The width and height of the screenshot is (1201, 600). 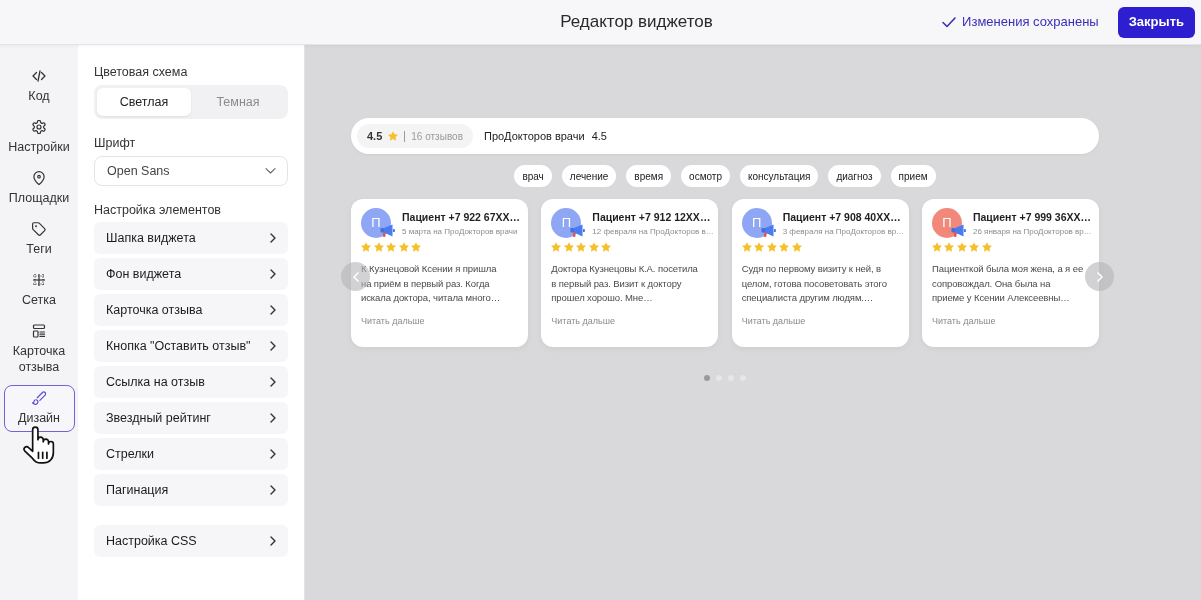 I want to click on window-title: Редактор виджетов, so click(x=636, y=22).